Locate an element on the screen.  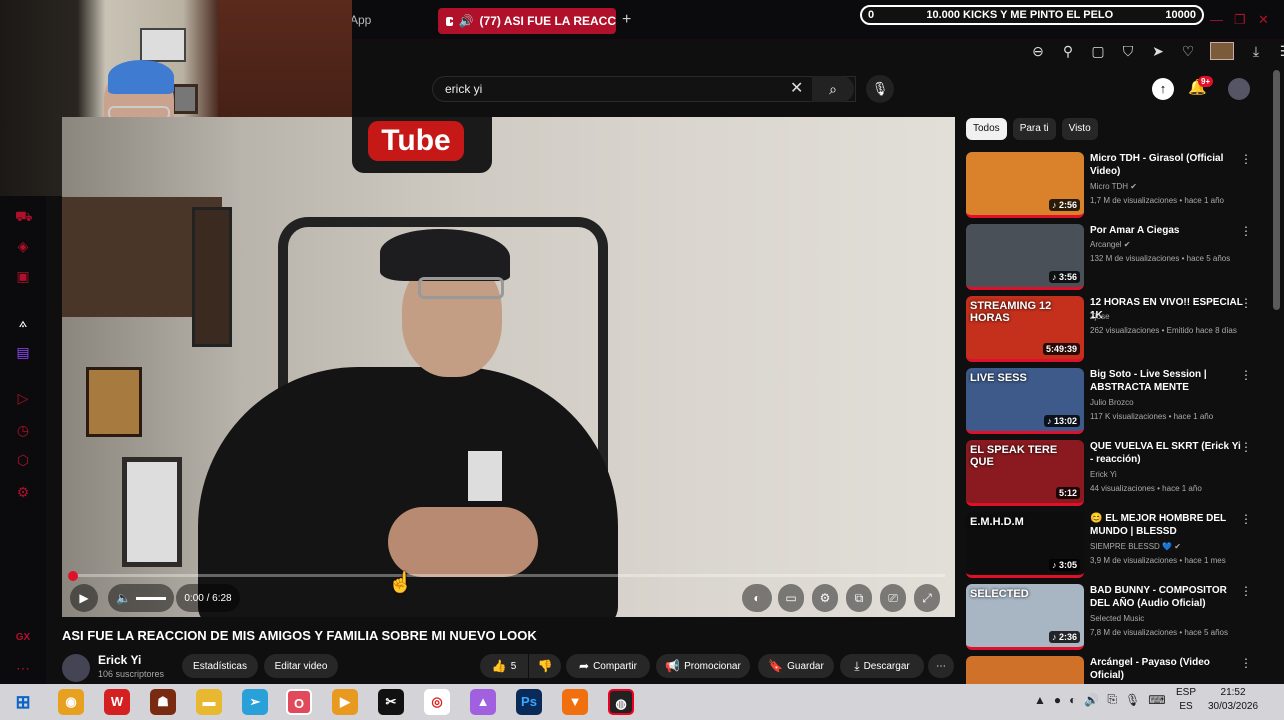
chrome-icon: ◎ is located at coordinates (437, 702).